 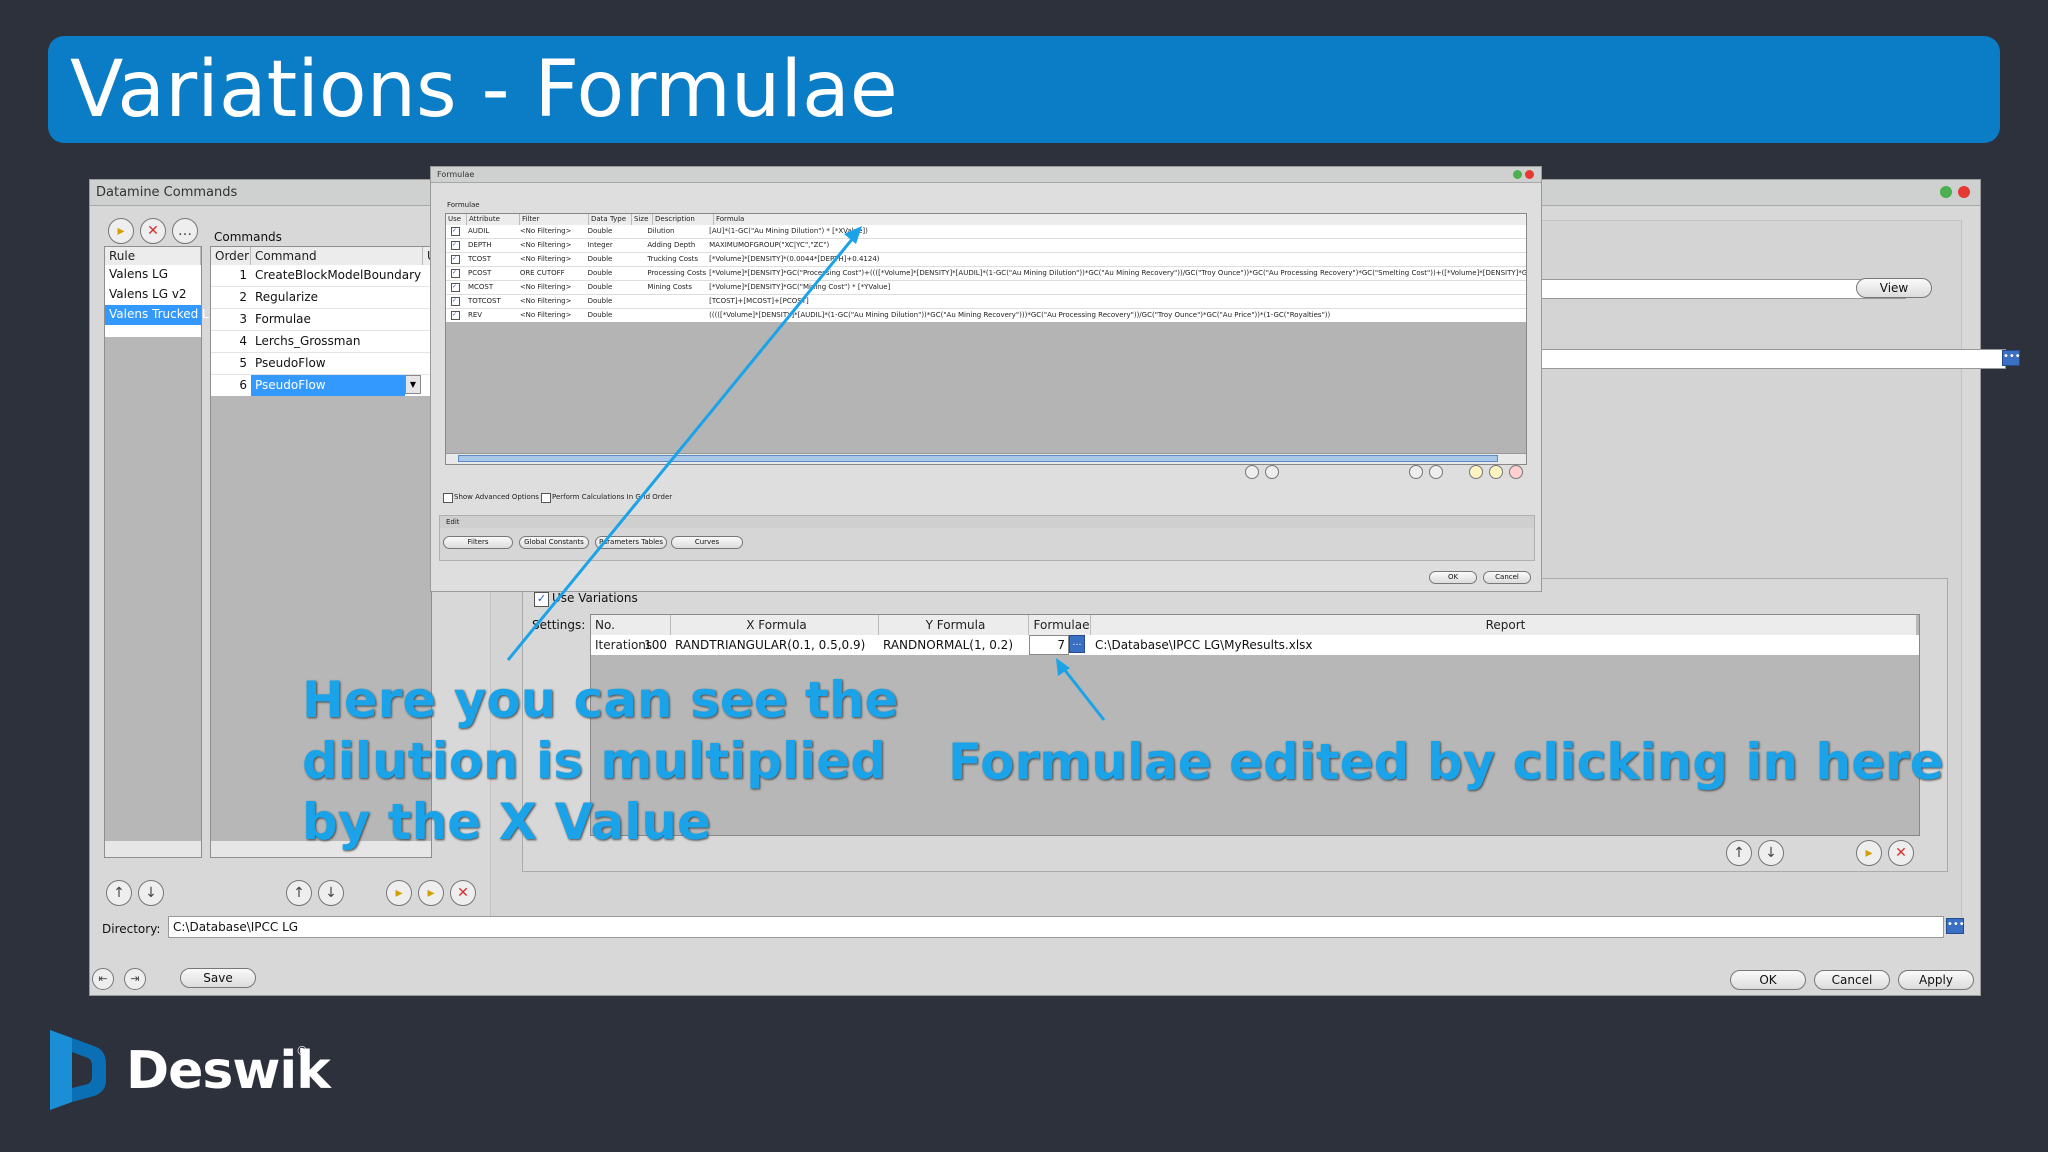 I want to click on arrow-to-xvalue, so click(x=683, y=446).